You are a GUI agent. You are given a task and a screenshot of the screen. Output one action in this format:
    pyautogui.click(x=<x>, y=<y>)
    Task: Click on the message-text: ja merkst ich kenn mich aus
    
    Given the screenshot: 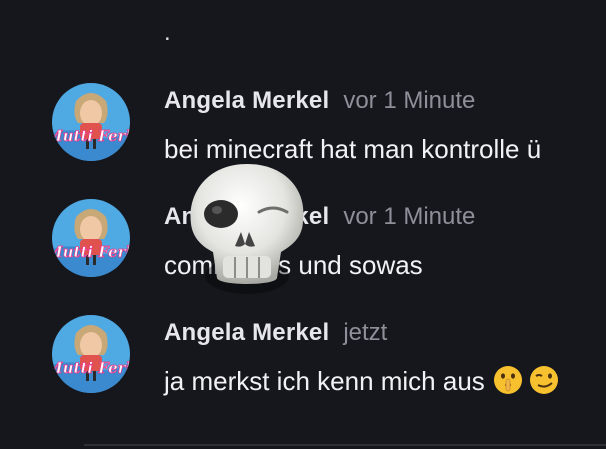 What is the action you would take?
    pyautogui.click(x=361, y=381)
    